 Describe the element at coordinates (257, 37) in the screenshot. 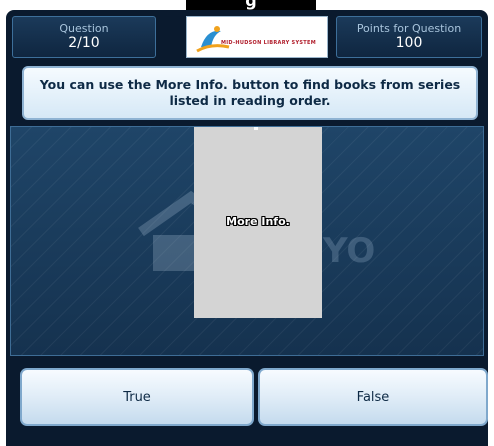

I see `library-logo: MID-HUDSON LIBRARY SYSTEM` at that location.